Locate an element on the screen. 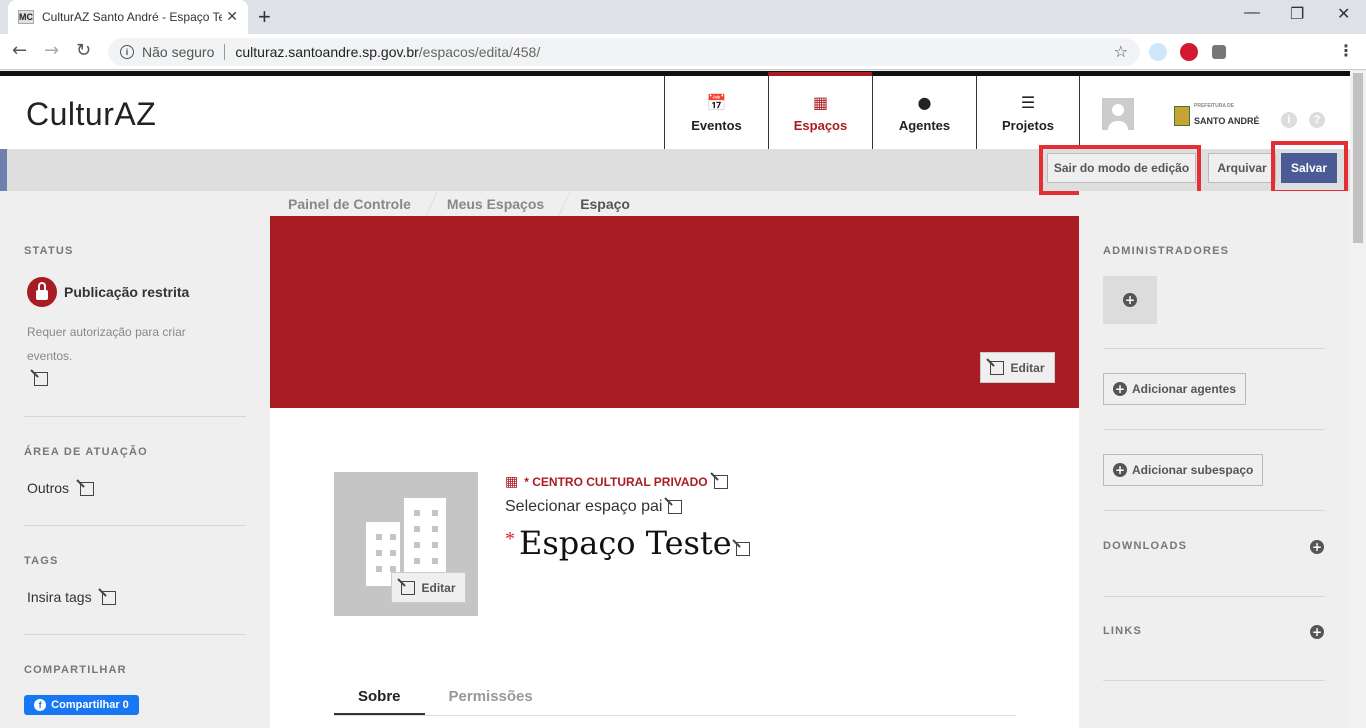 This screenshot has height=728, width=1366. highlight-save is located at coordinates (1309, 167).